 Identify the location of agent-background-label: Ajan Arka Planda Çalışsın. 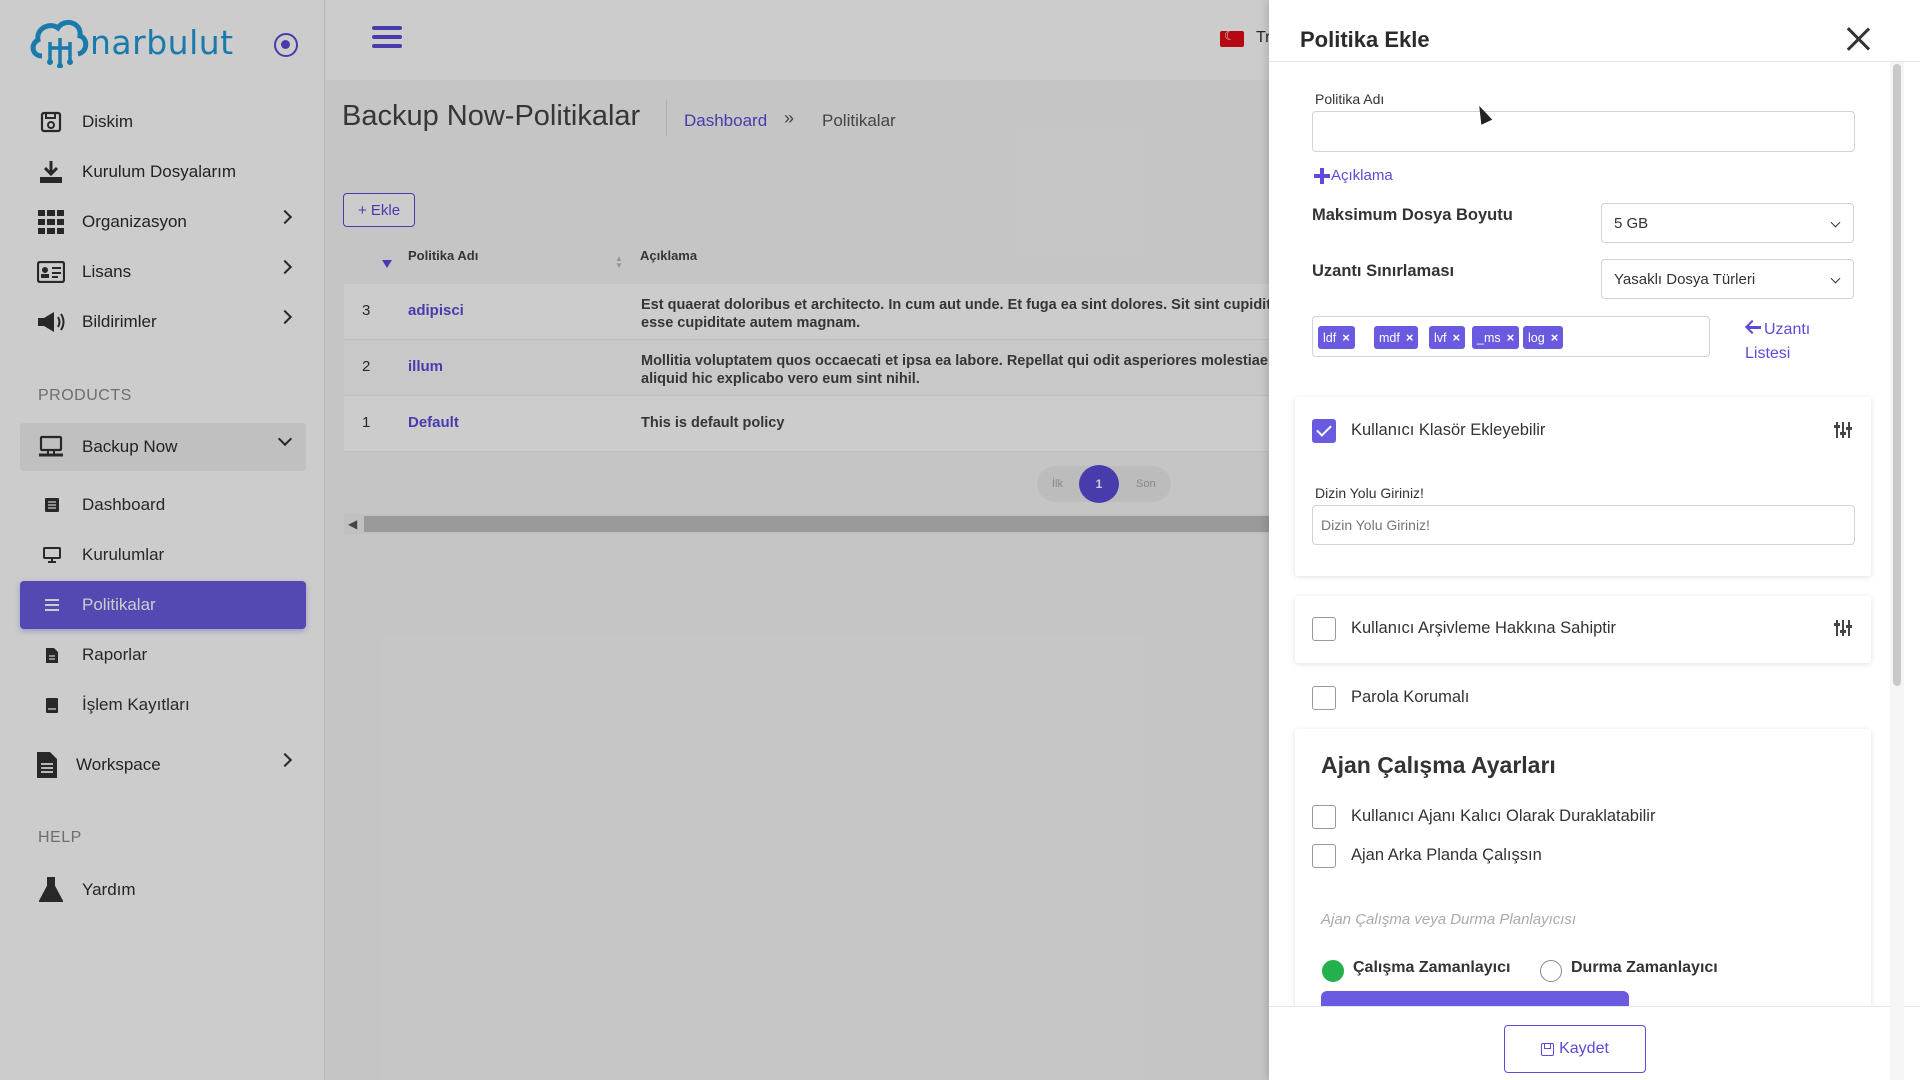
(1446, 855).